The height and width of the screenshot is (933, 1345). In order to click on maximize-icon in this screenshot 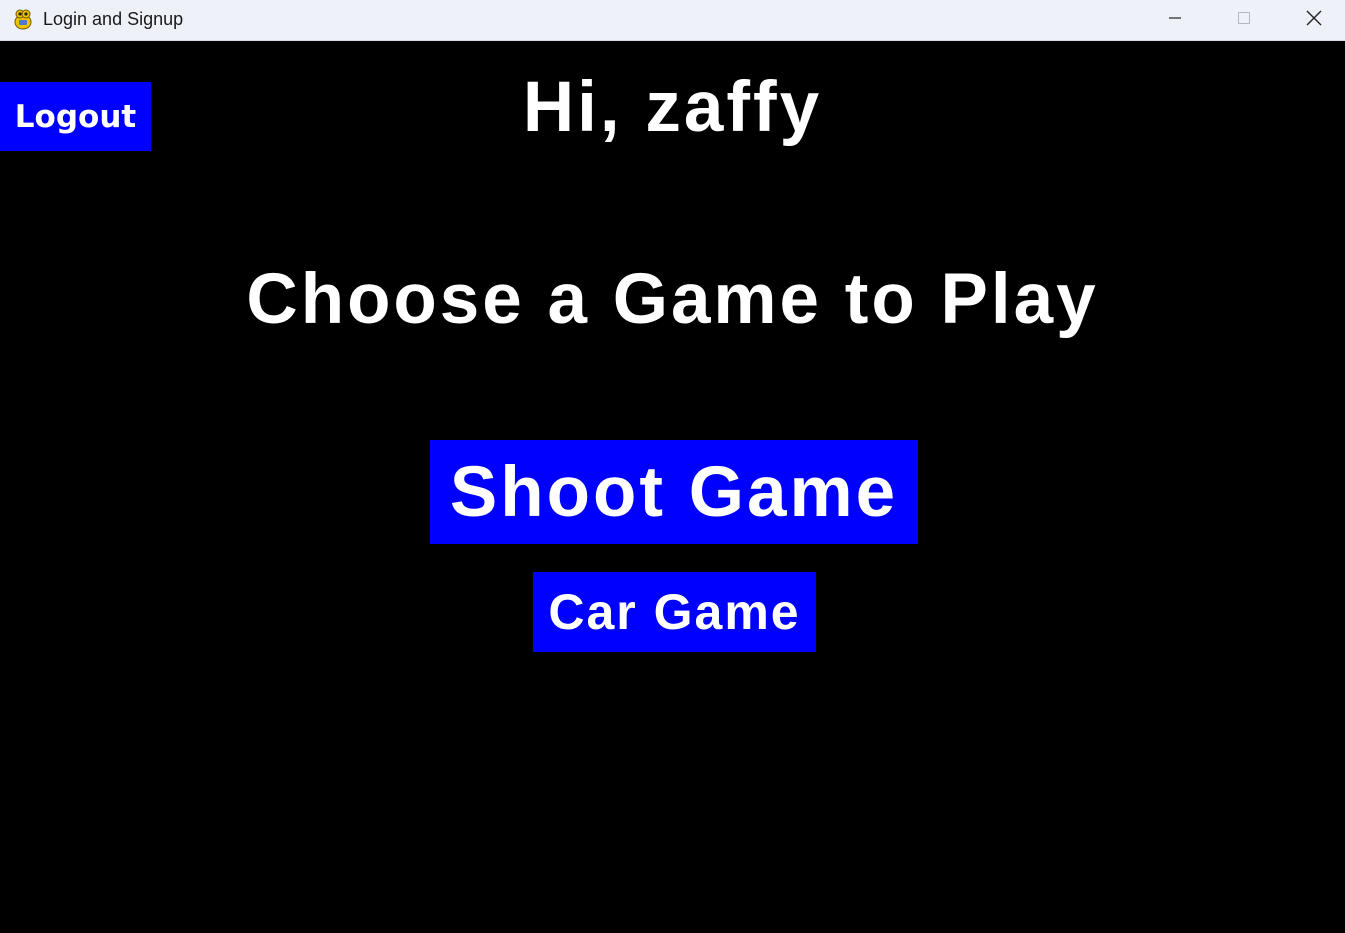, I will do `click(1244, 20)`.